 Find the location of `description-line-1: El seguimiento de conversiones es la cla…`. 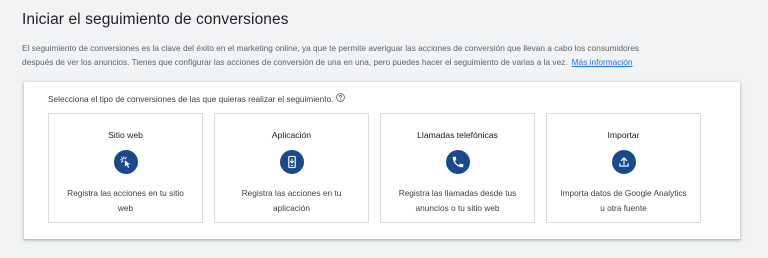

description-line-1: El seguimiento de conversiones es la cla… is located at coordinates (331, 48).